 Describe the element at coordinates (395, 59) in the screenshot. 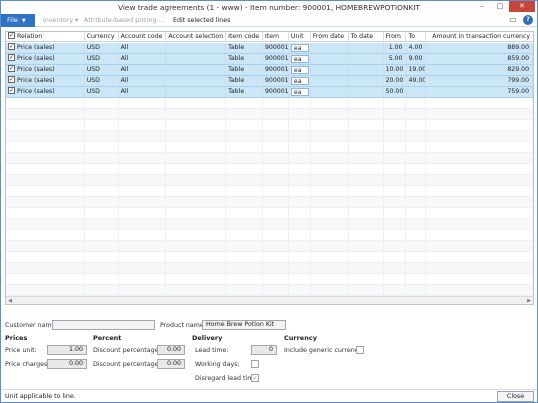

I see `cell-from: 5.00` at that location.